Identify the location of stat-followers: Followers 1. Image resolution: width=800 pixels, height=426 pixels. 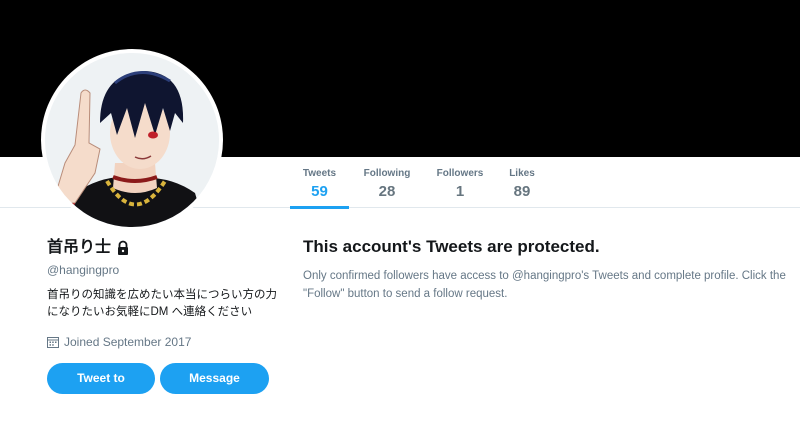
(460, 182).